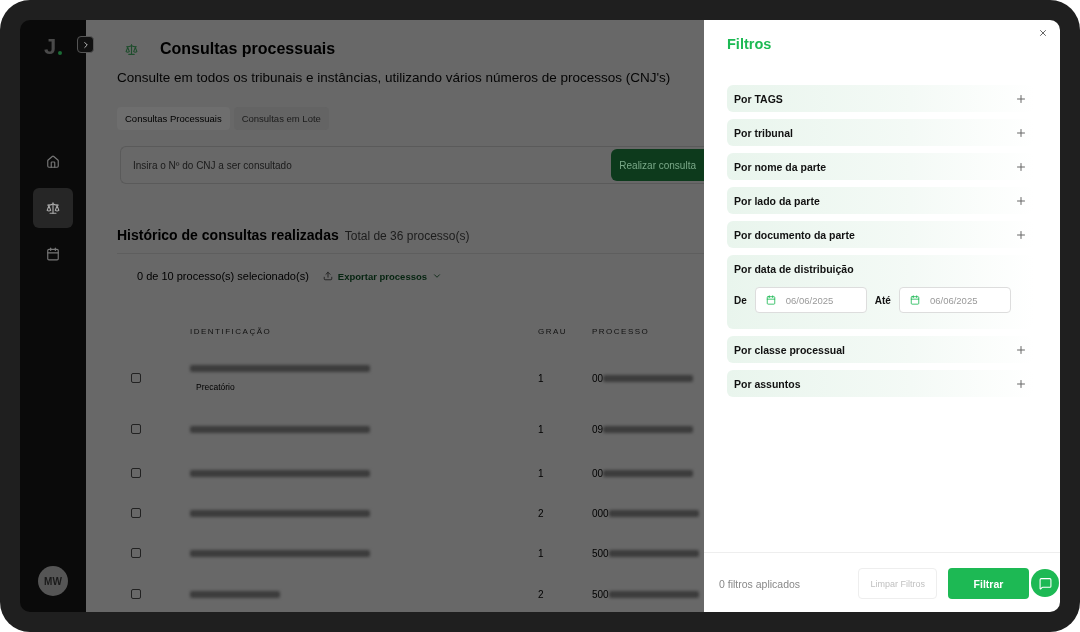  I want to click on field-label: De, so click(740, 300).